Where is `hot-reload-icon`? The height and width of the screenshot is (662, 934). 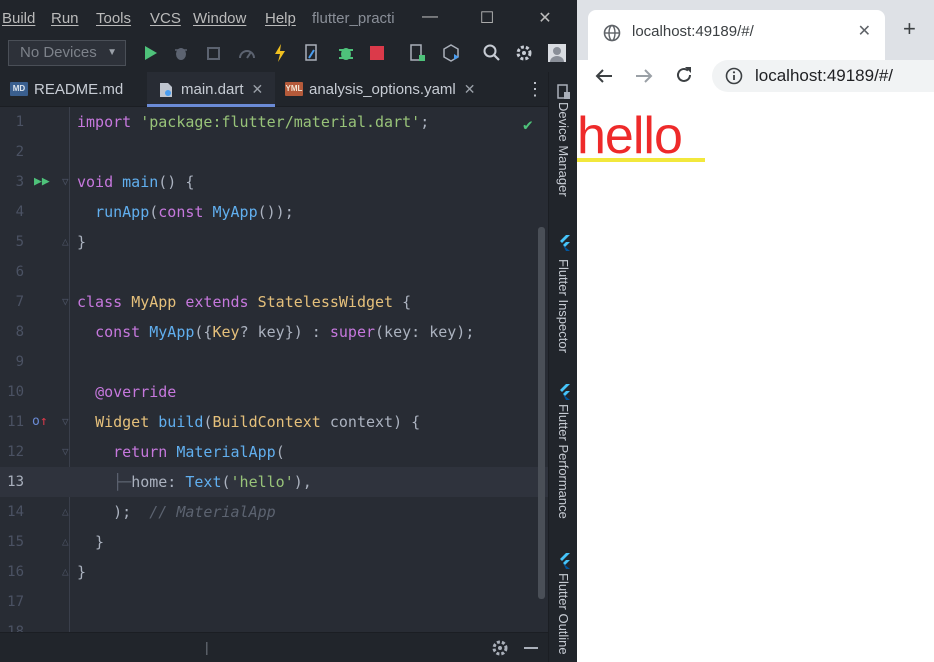
hot-reload-icon is located at coordinates (280, 53).